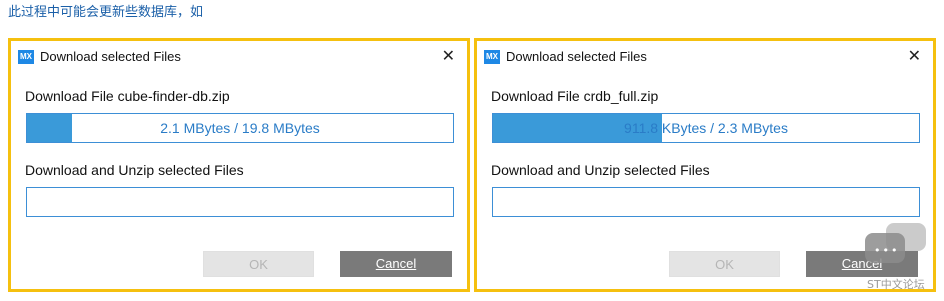  Describe the element at coordinates (396, 264) in the screenshot. I see `cancel-button: Cancel` at that location.